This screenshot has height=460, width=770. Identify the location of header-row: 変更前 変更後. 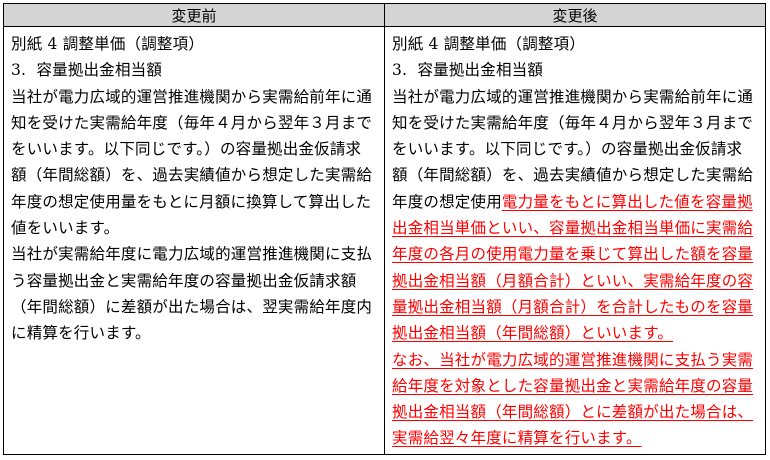
(384, 15).